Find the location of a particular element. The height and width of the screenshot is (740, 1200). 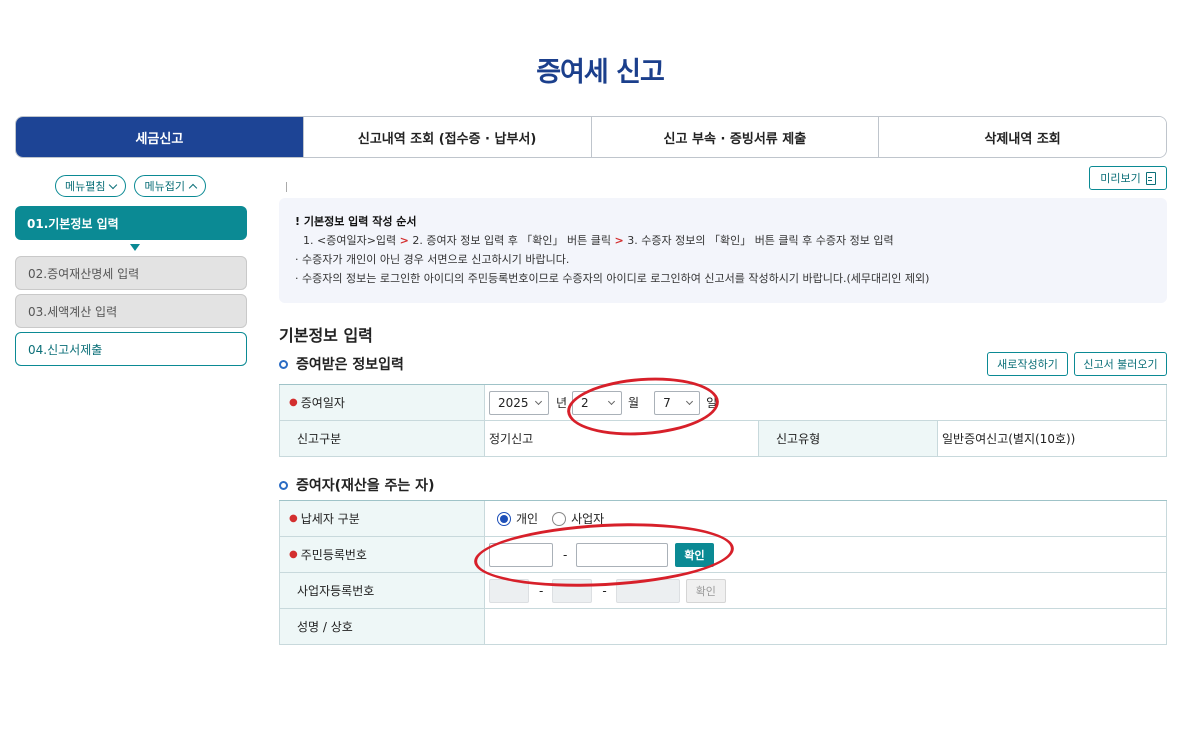

notice-step-3: 3. 수증자 정보의 「확인」 버튼 클릭 후 수증자 정보 입력 is located at coordinates (760, 240).